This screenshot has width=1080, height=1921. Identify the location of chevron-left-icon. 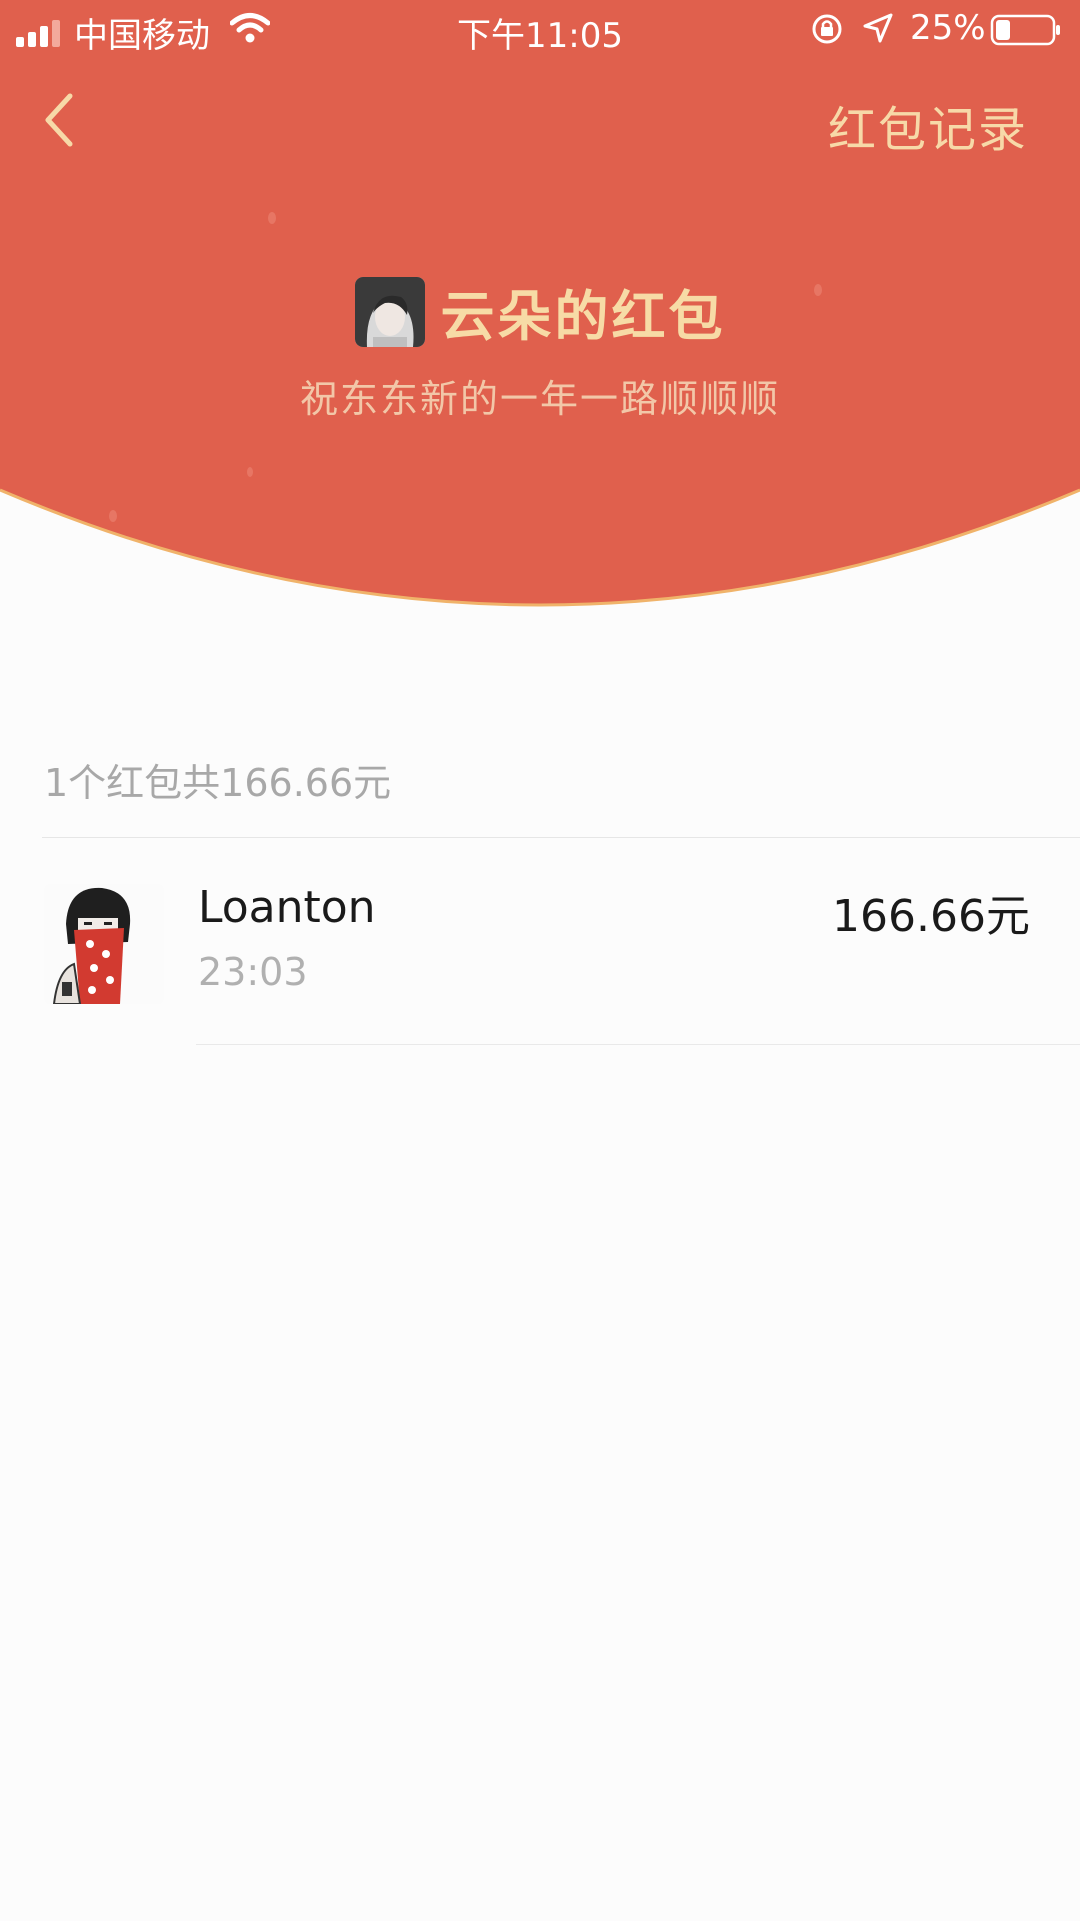
(59, 120).